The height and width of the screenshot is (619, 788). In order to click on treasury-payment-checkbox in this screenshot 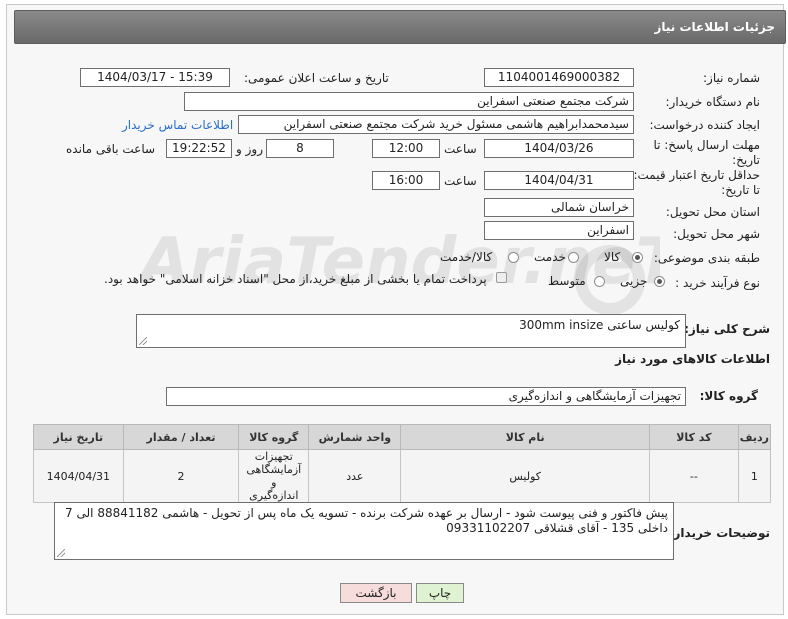, I will do `click(501, 277)`.